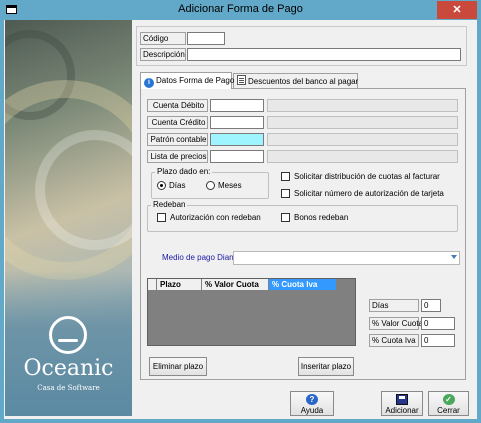 This screenshot has height=423, width=481. What do you see at coordinates (177, 139) in the screenshot?
I see `patron-contable-label: Patrón contable` at bounding box center [177, 139].